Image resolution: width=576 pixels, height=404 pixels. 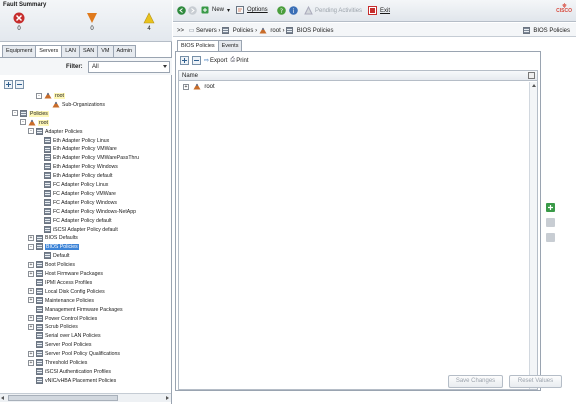 I want to click on info-button: i, so click(x=293, y=10).